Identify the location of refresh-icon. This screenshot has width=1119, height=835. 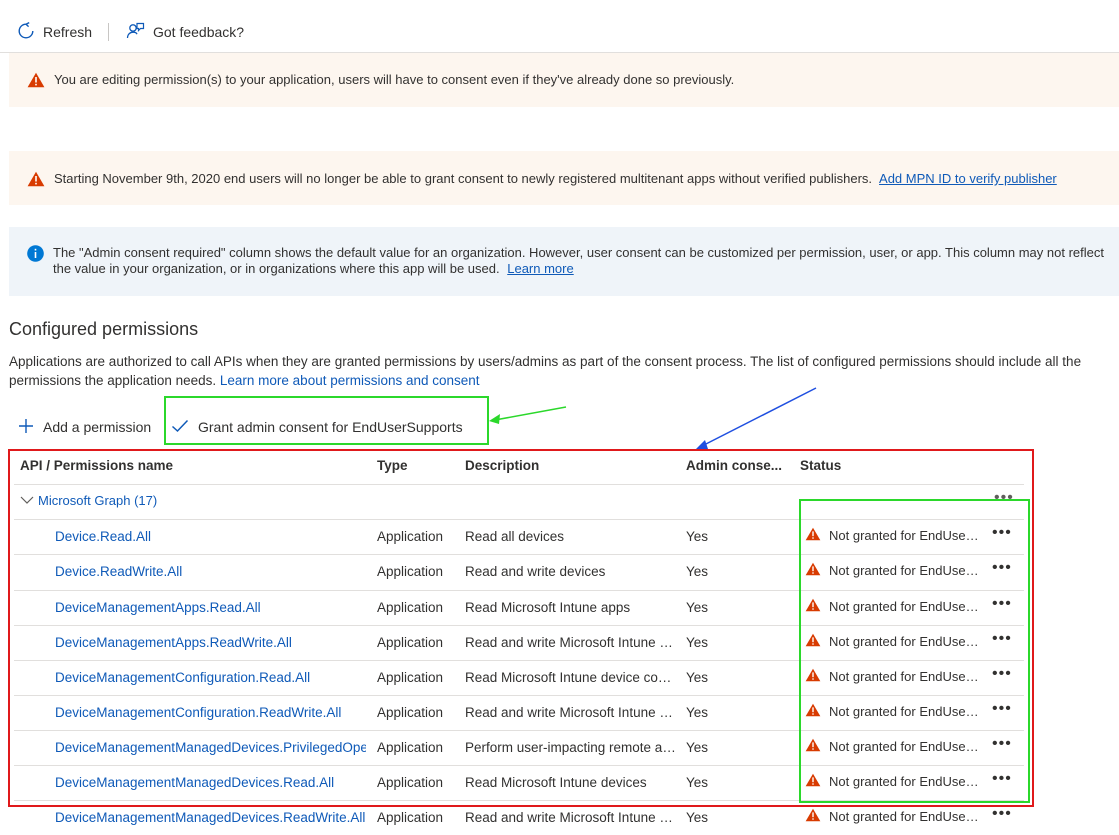
(26, 32).